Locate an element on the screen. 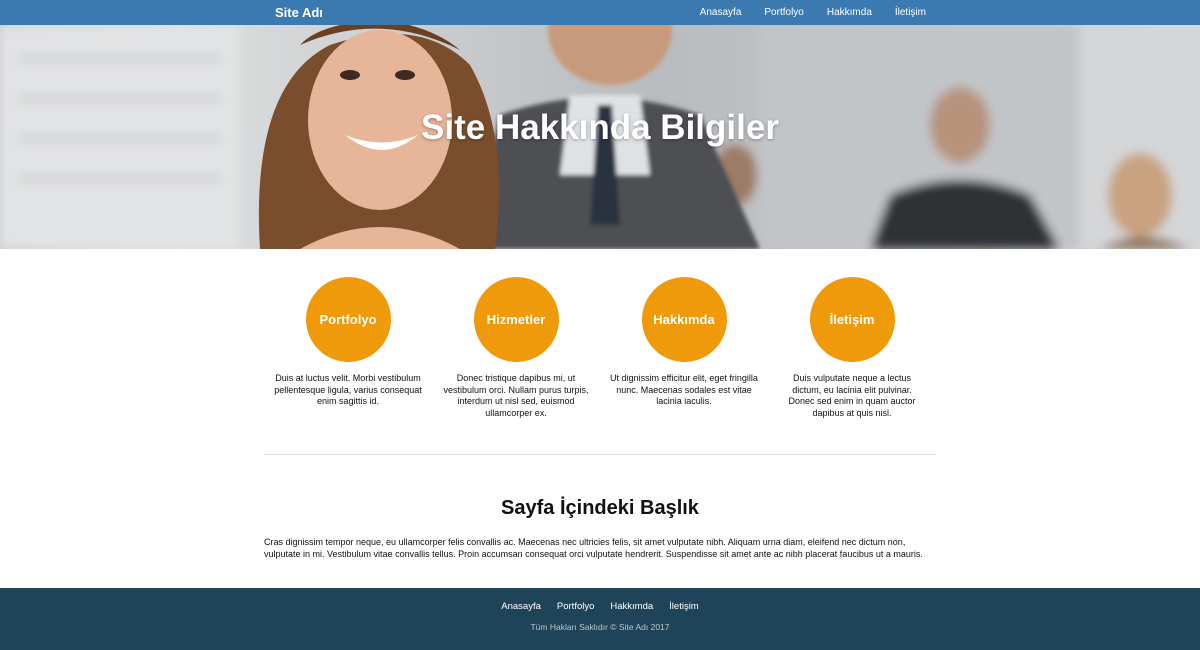  section-divider is located at coordinates (600, 454).